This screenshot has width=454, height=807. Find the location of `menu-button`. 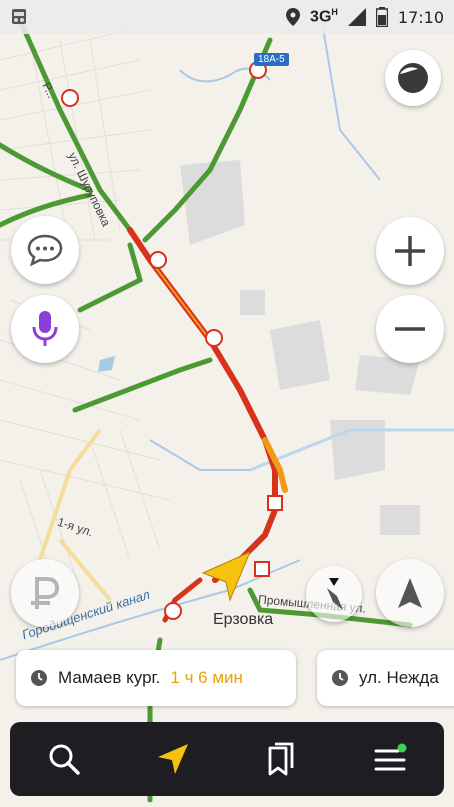

menu-button is located at coordinates (390, 759).